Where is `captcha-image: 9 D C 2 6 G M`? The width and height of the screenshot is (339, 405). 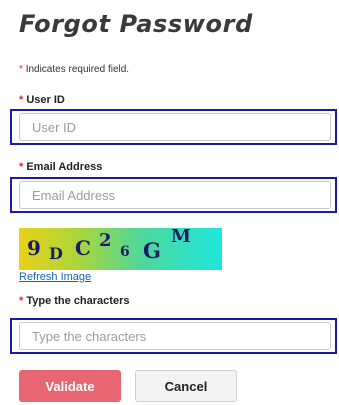 captcha-image: 9 D C 2 6 G M is located at coordinates (120, 249).